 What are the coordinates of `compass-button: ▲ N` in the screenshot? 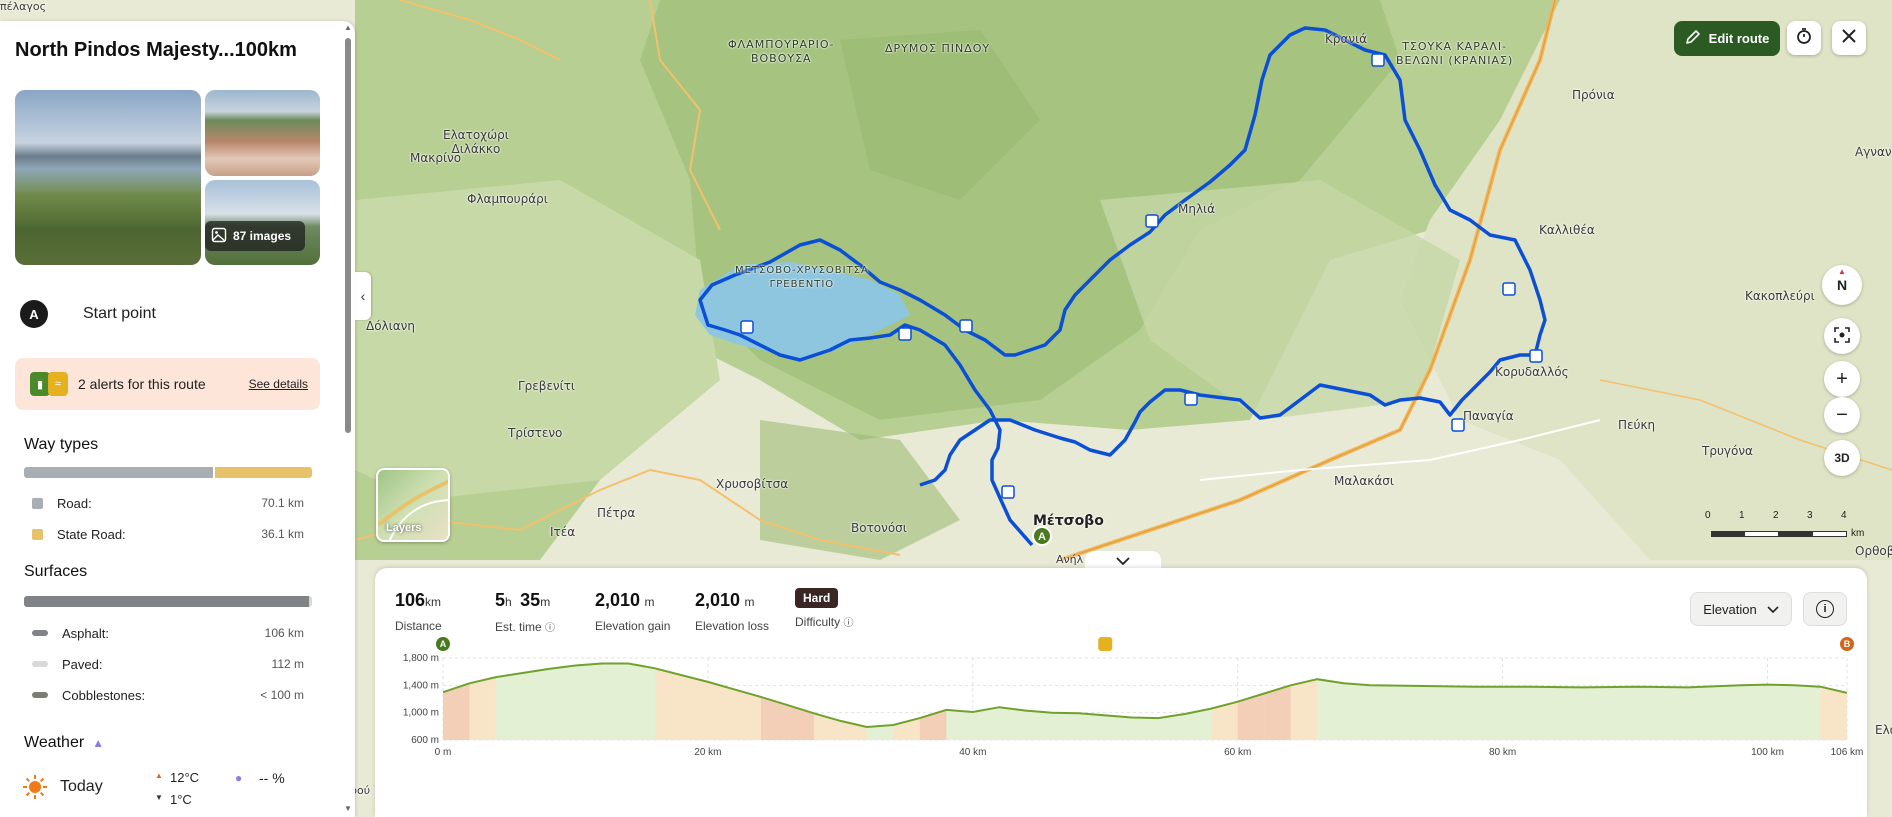 It's located at (1842, 285).